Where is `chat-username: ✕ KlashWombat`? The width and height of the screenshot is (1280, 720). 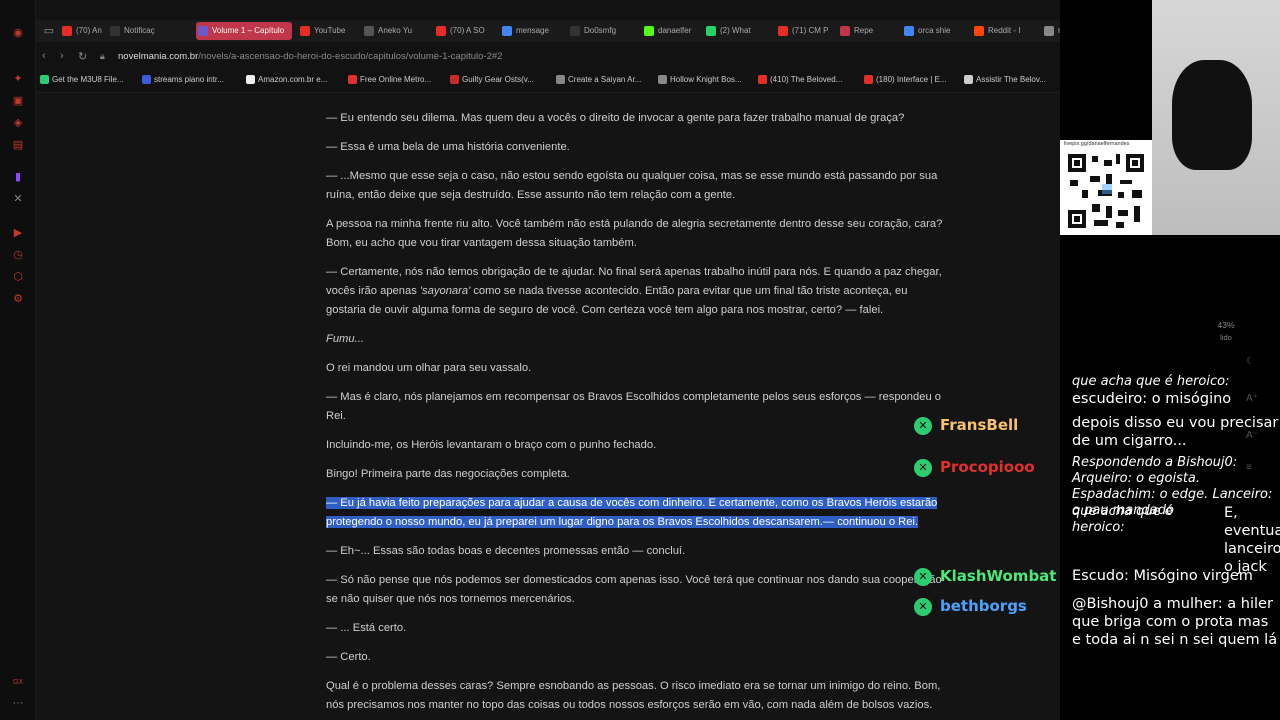
chat-username: ✕ KlashWombat is located at coordinates (985, 576).